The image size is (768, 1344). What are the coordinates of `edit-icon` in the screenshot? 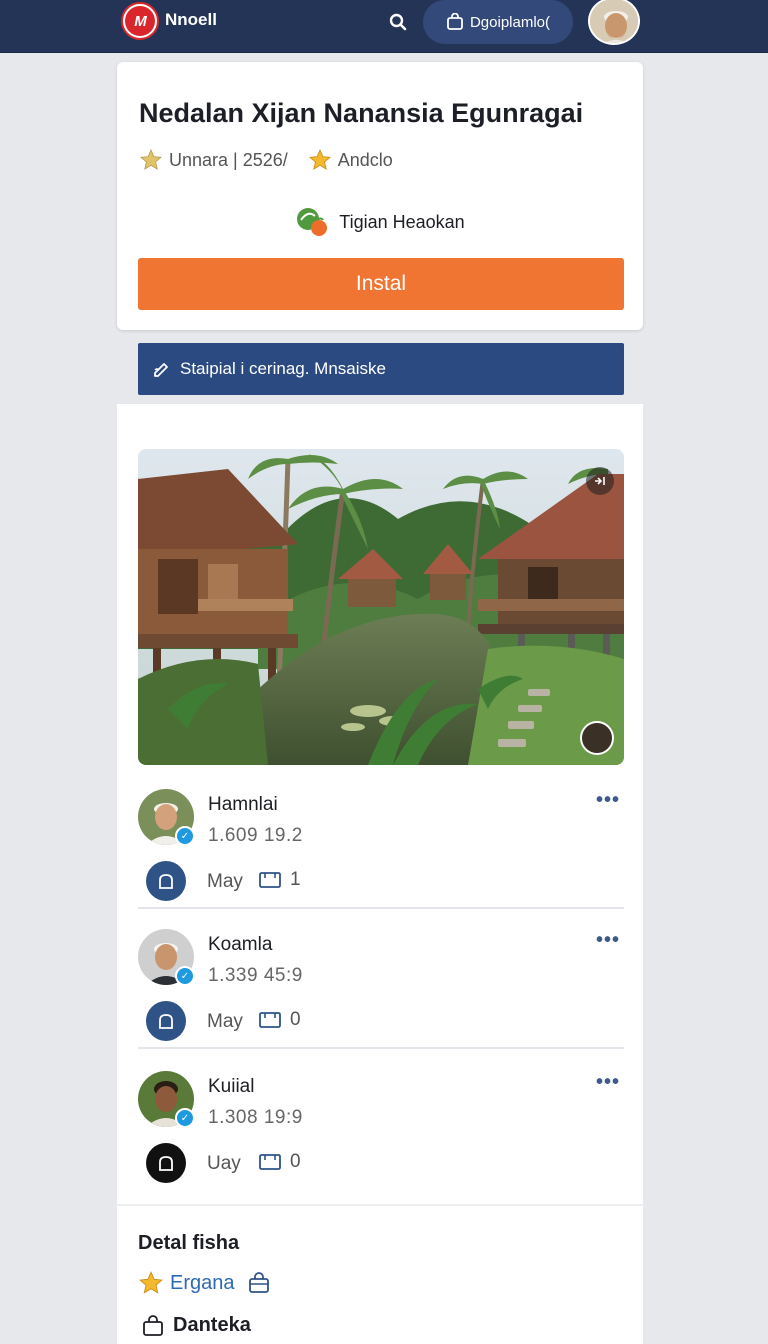 It's located at (161, 370).